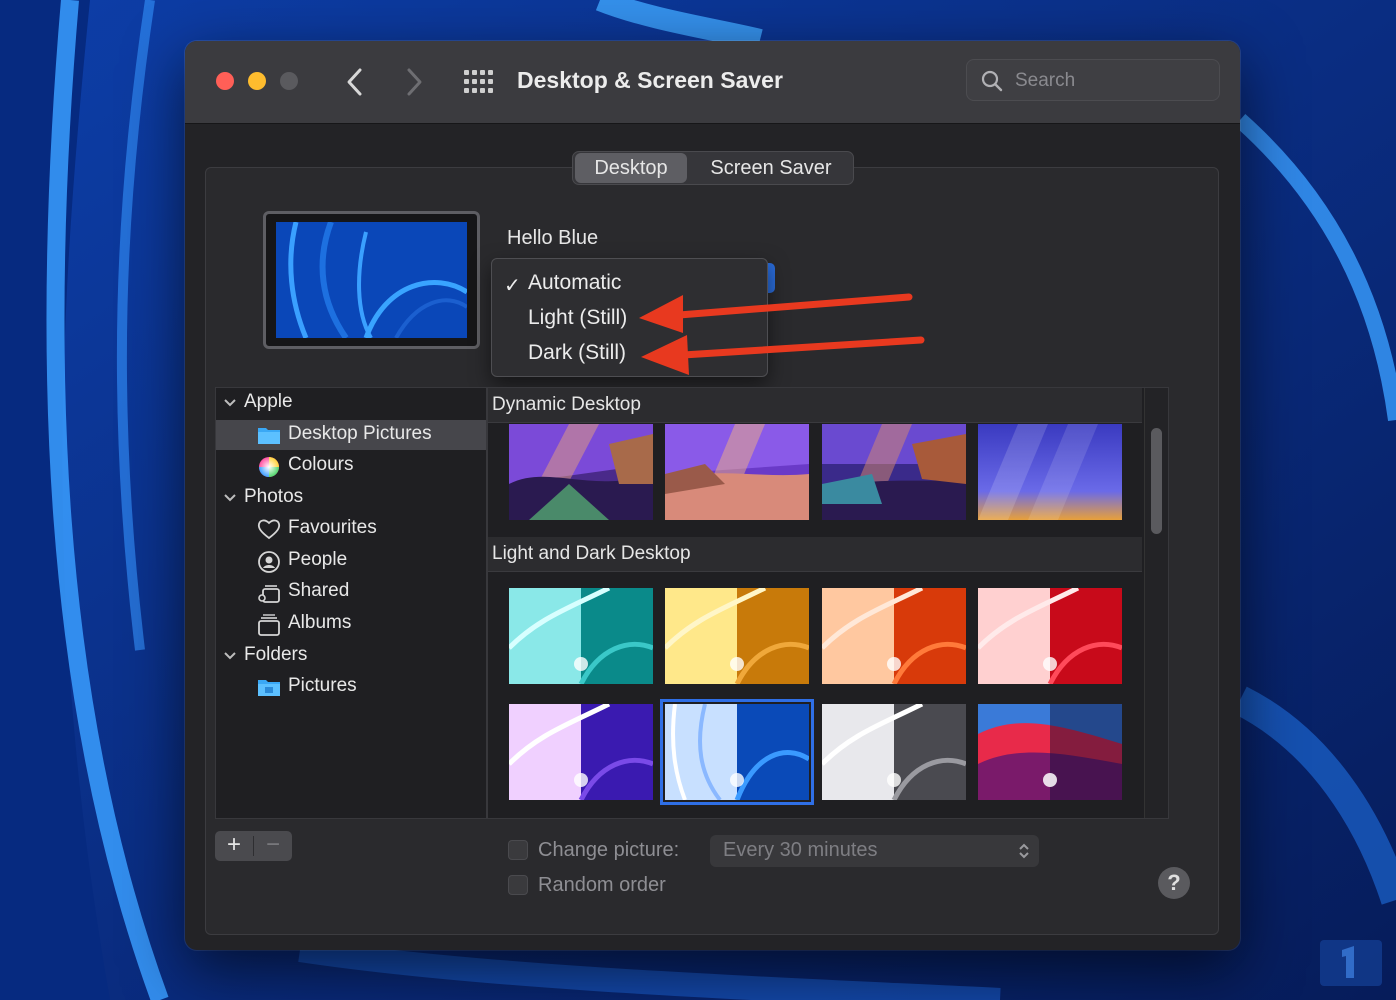 This screenshot has width=1396, height=1000. Describe the element at coordinates (273, 846) in the screenshot. I see `remove-folder-button: −` at that location.